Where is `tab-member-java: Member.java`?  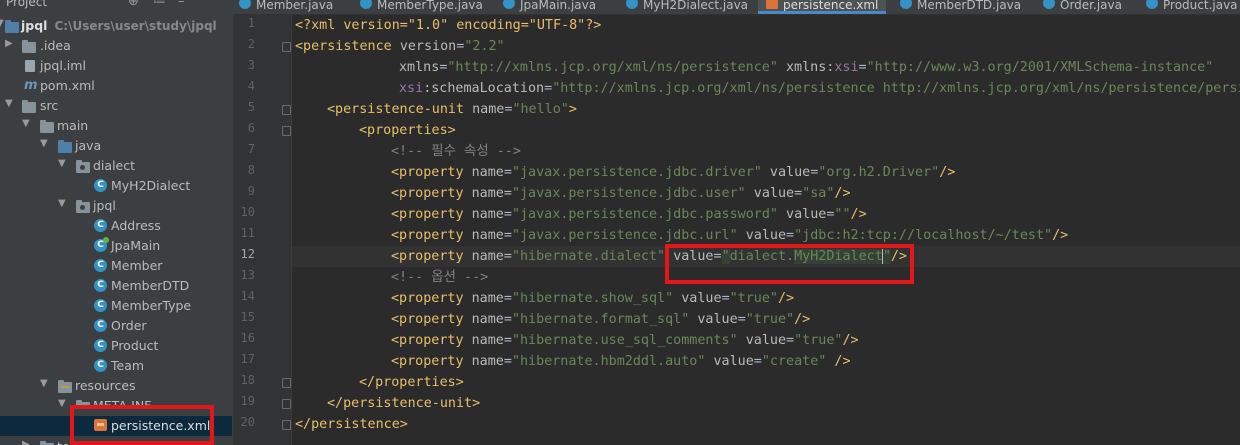
tab-member-java: Member.java is located at coordinates (286, 7).